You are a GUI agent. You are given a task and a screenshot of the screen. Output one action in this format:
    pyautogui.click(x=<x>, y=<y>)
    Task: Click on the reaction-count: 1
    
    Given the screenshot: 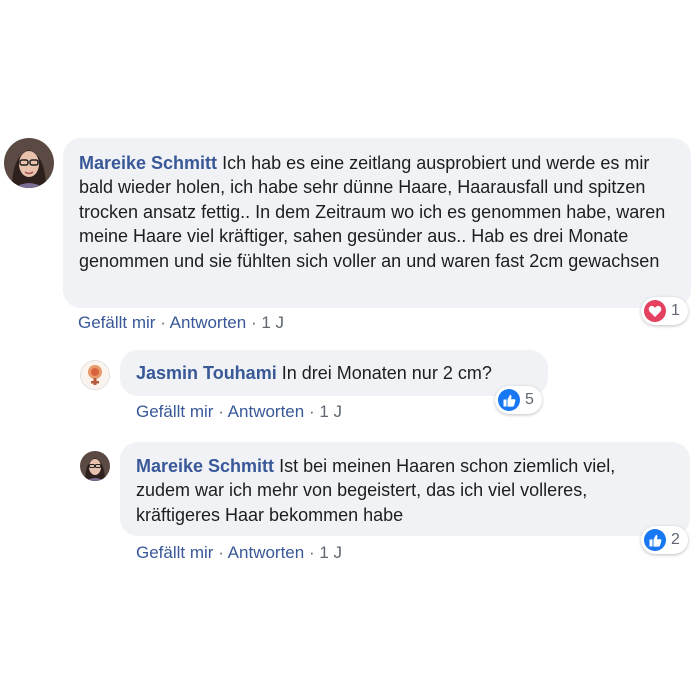 What is the action you would take?
    pyautogui.click(x=675, y=310)
    